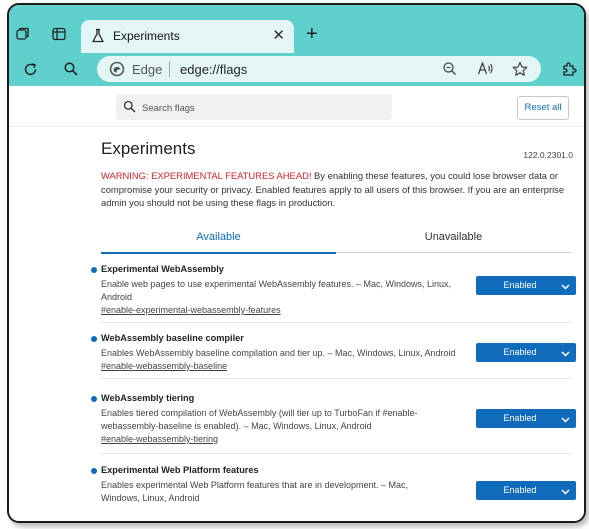 The image size is (589, 529). I want to click on flask-icon, so click(98, 38).